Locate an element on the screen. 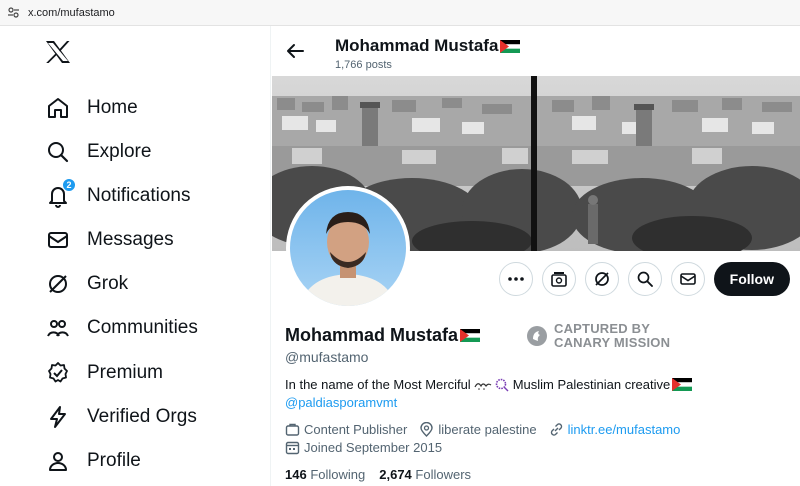  sidebar-item-label: Communities is located at coordinates (142, 327).